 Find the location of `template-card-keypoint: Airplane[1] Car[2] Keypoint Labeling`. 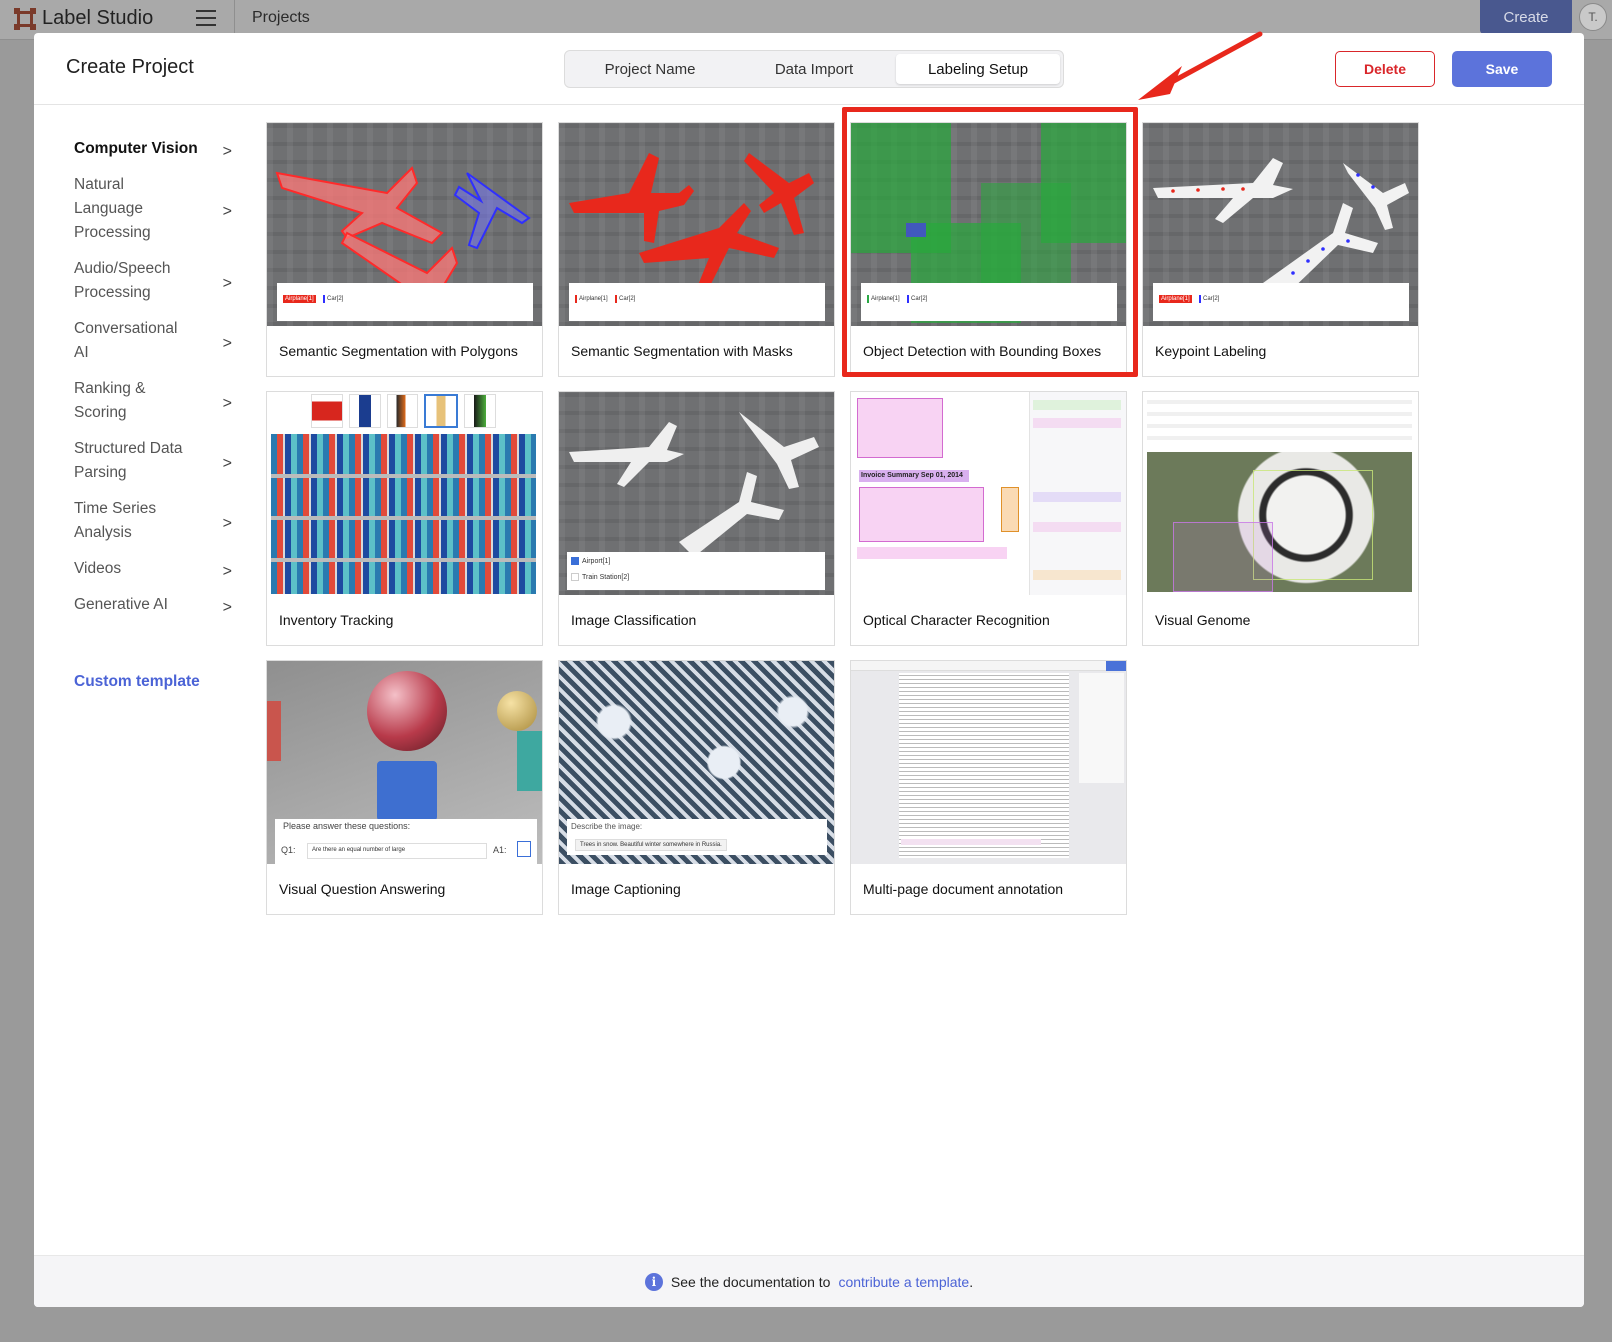

template-card-keypoint: Airplane[1] Car[2] Keypoint Labeling is located at coordinates (1280, 249).